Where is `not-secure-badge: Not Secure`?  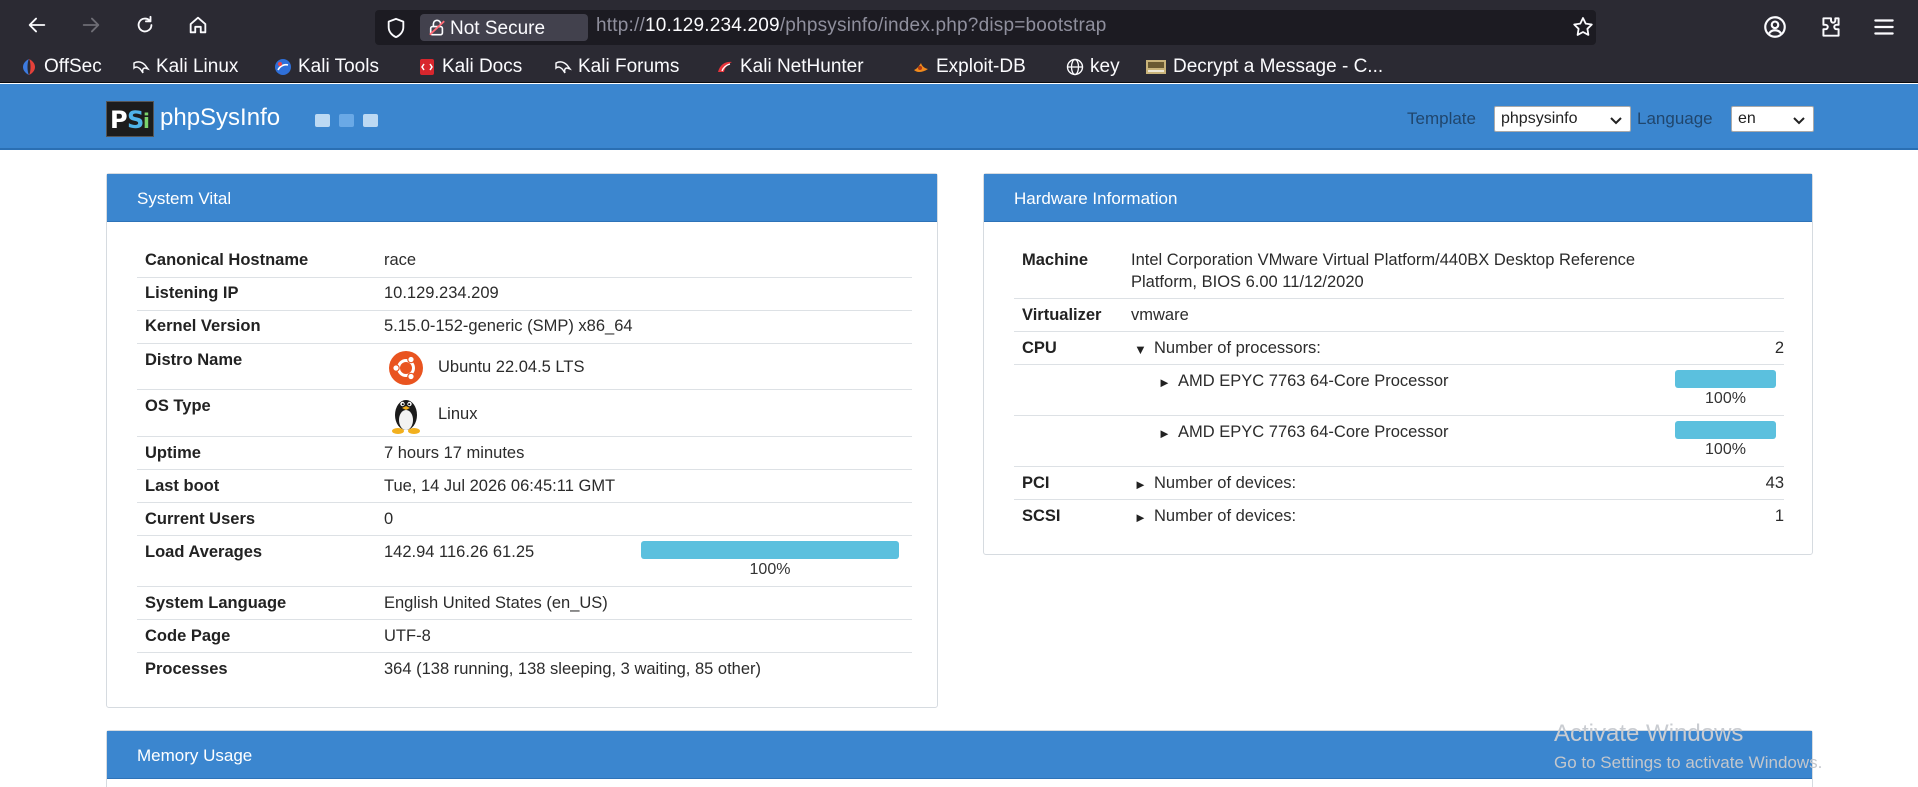
not-secure-badge: Not Secure is located at coordinates (504, 27).